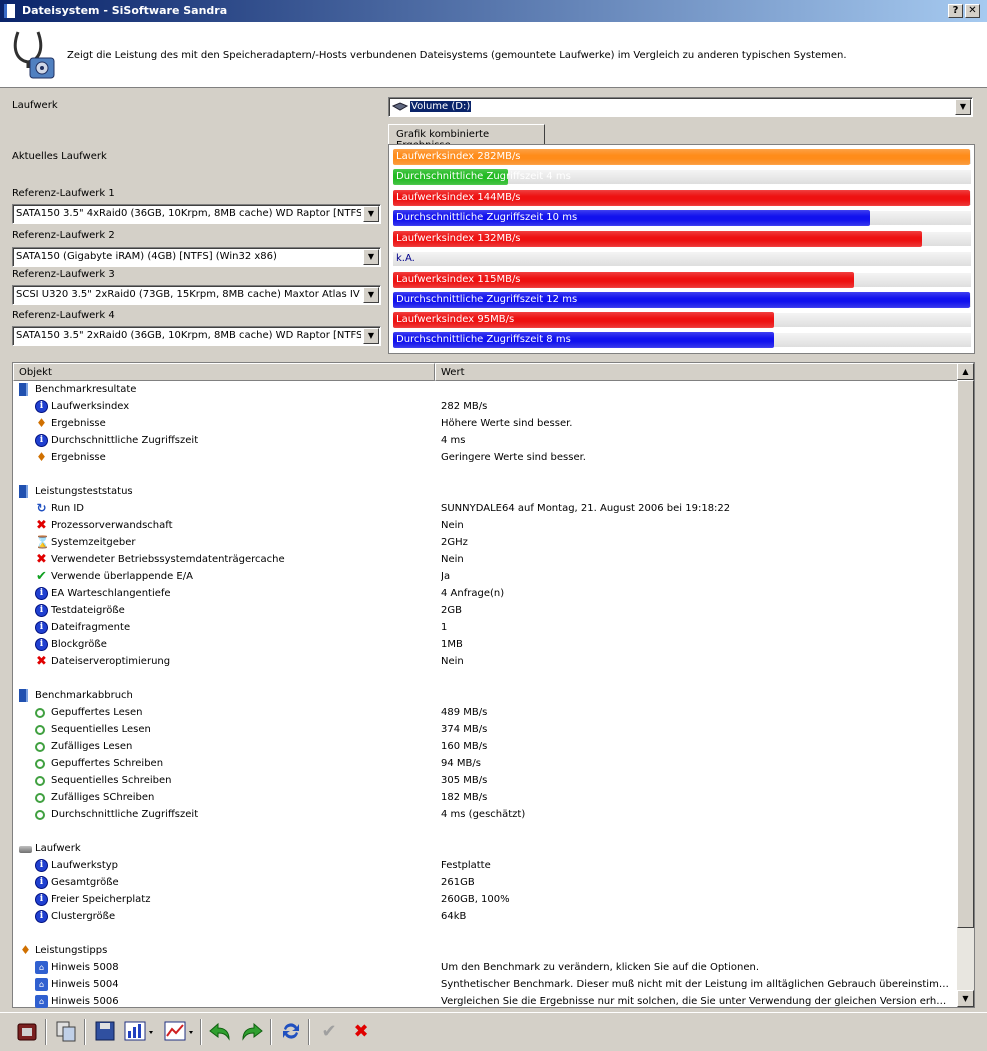 Image resolution: width=987 pixels, height=1051 pixels. I want to click on list-item-name: Prozessorverwandschaft, so click(112, 525).